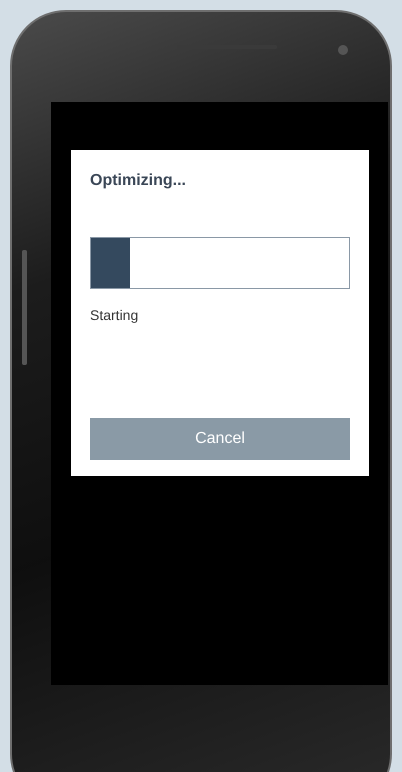 This screenshot has width=402, height=772. I want to click on camera-icon, so click(343, 50).